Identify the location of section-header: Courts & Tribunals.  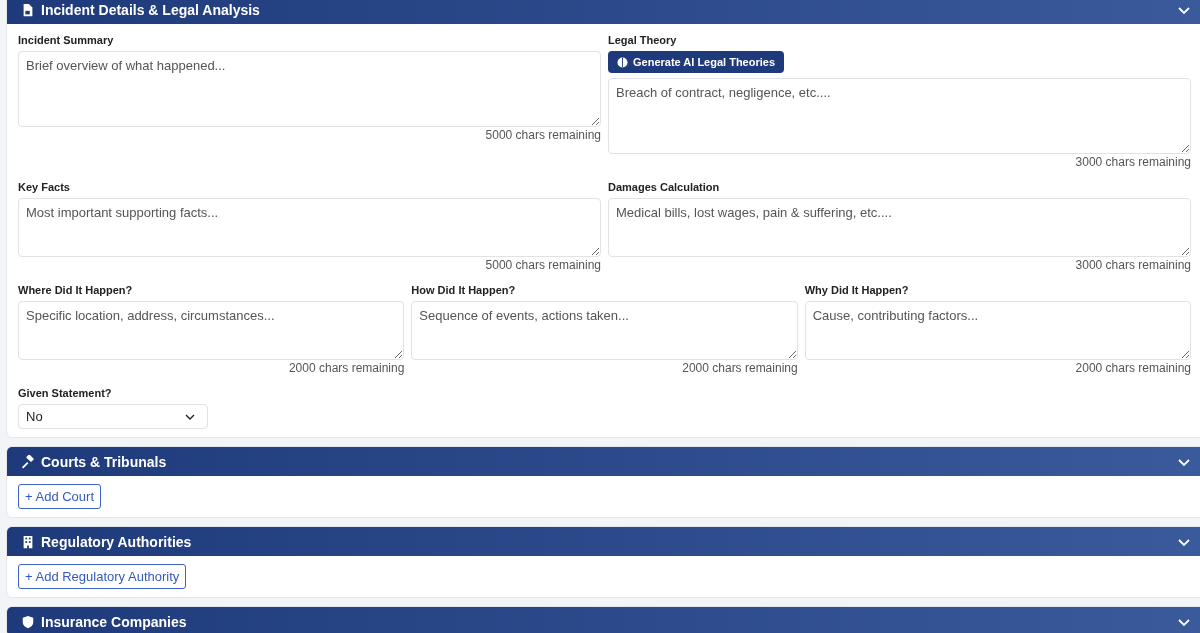
(603, 461).